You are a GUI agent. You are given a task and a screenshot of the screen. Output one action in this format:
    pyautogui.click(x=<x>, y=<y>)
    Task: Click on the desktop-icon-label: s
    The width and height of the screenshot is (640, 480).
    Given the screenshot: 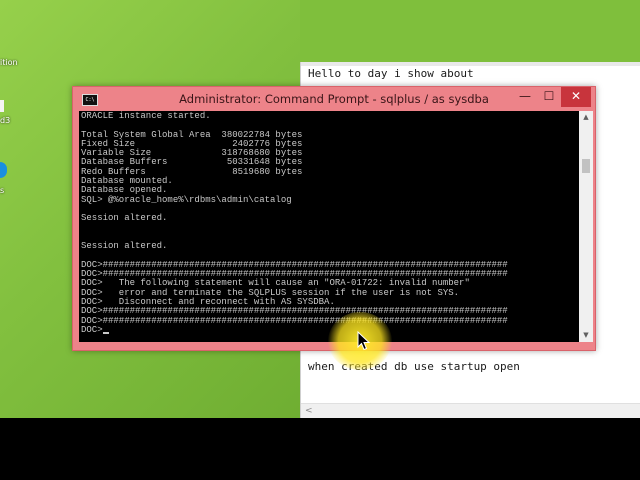 What is the action you would take?
    pyautogui.click(x=2, y=190)
    